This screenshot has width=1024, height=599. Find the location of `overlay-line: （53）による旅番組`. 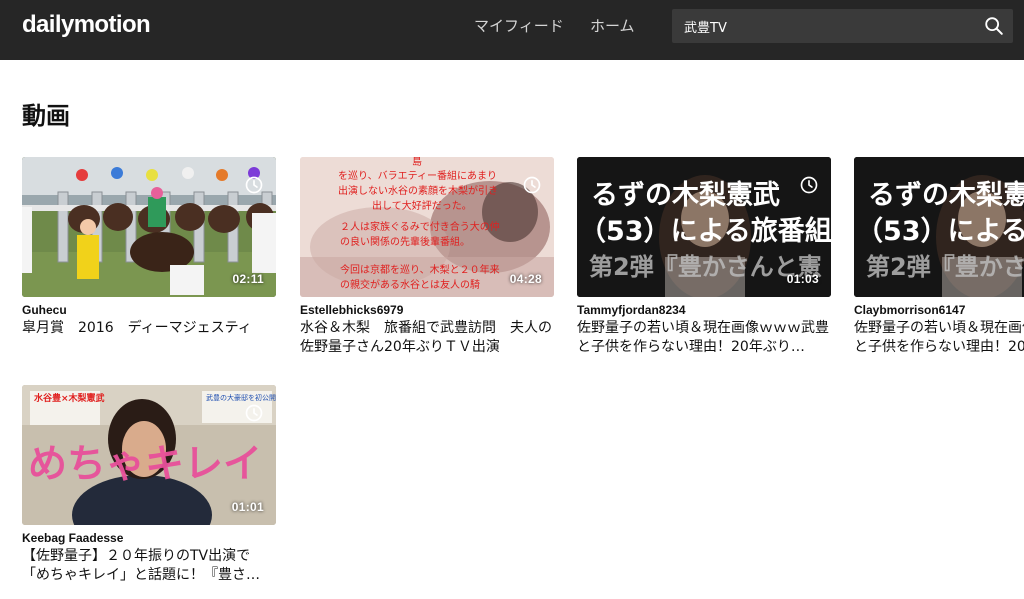

overlay-line: （53）による旅番組 is located at coordinates (705, 231).